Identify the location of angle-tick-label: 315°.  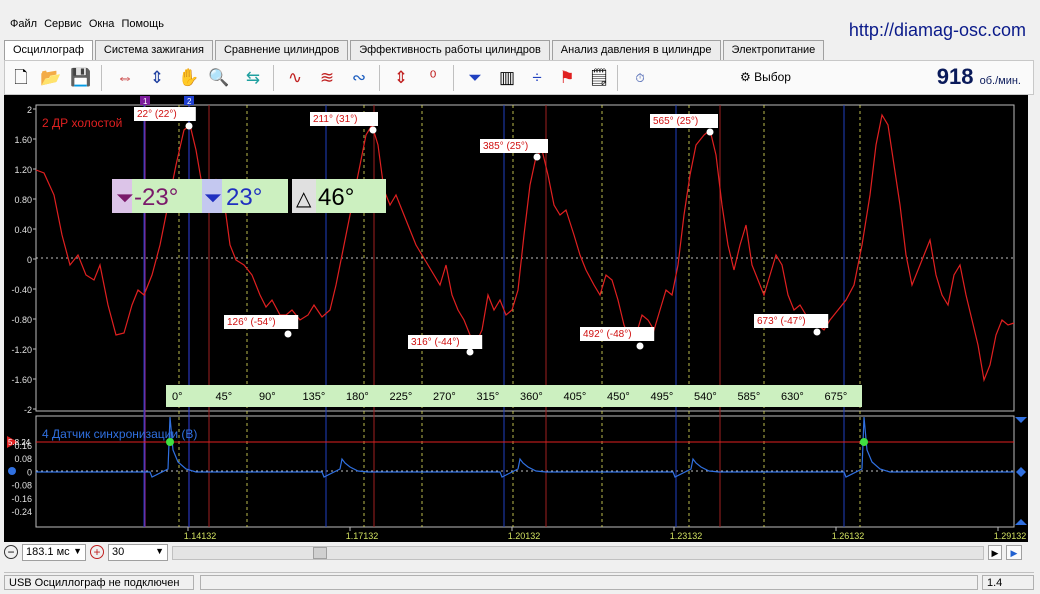
(488, 397).